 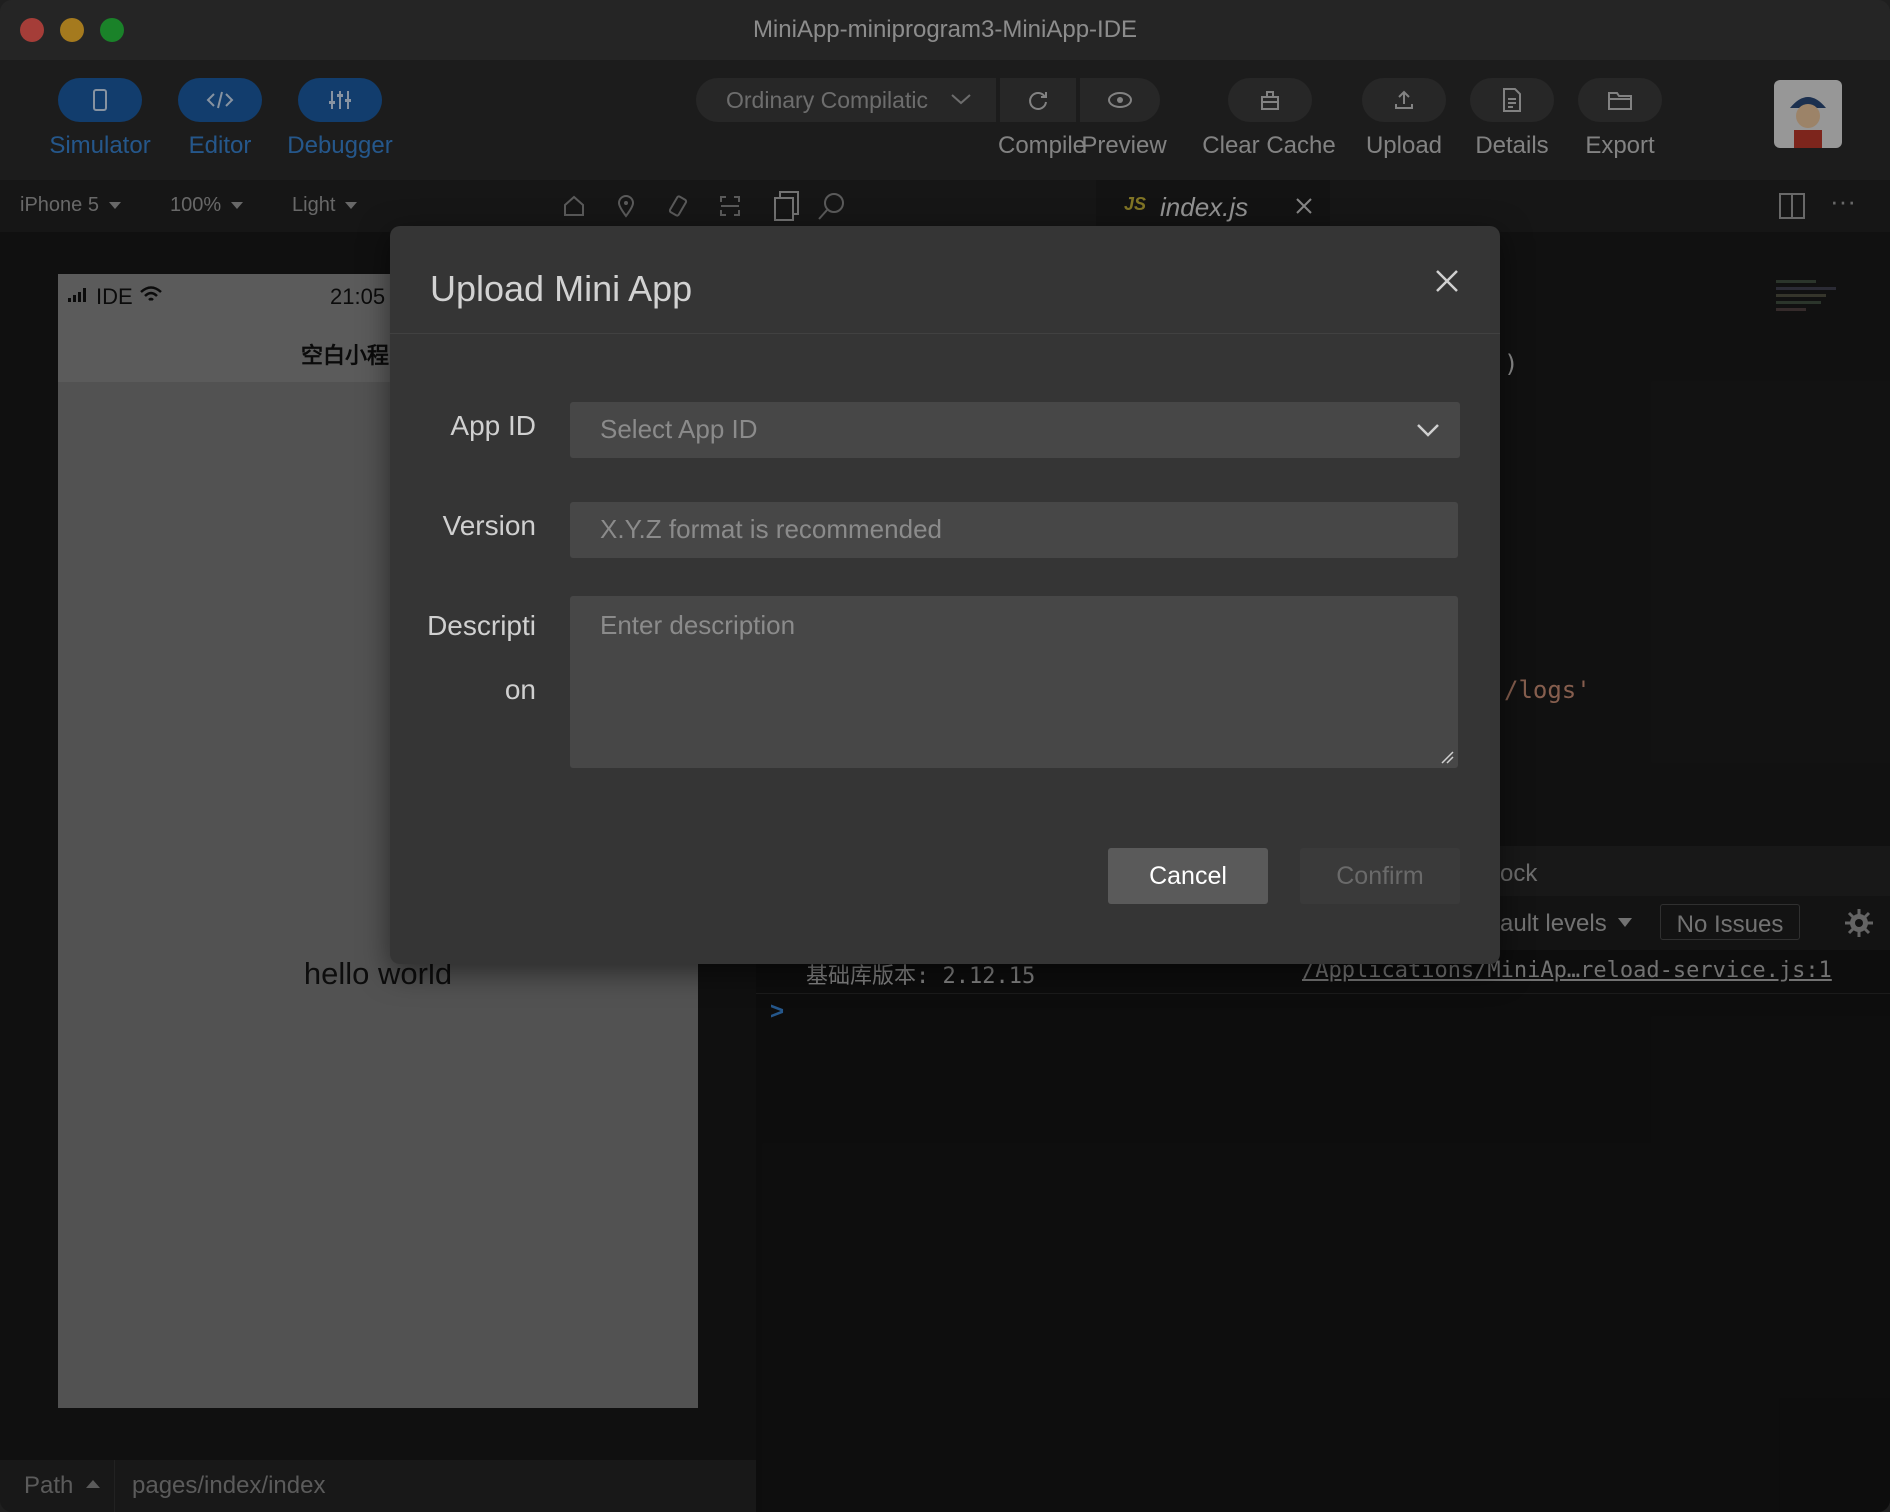 I want to click on dialog-title: Upload Mini App, so click(x=561, y=288).